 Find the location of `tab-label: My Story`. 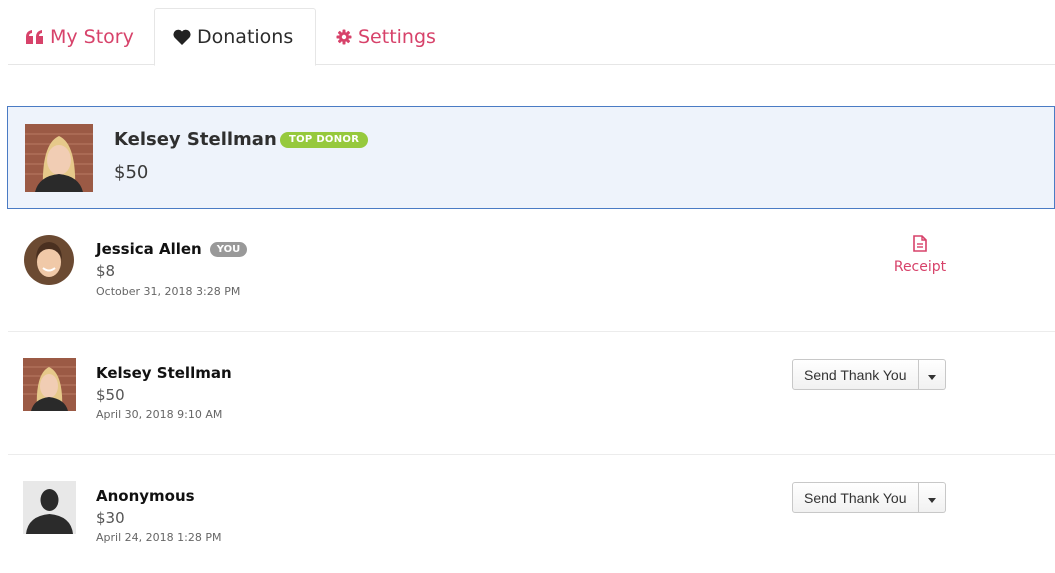

tab-label: My Story is located at coordinates (92, 36).